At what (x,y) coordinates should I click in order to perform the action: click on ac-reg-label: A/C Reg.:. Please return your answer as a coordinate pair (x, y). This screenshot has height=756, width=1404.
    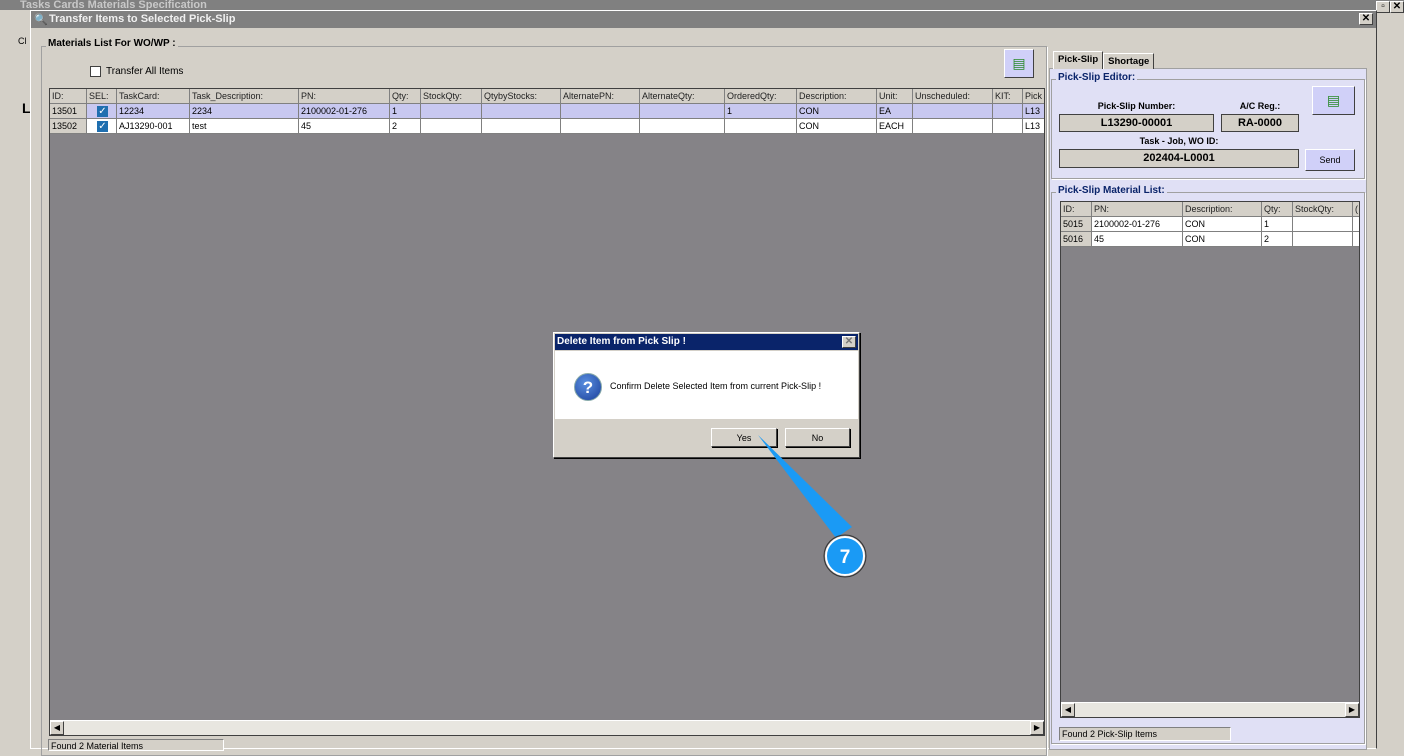
    Looking at the image, I should click on (1260, 106).